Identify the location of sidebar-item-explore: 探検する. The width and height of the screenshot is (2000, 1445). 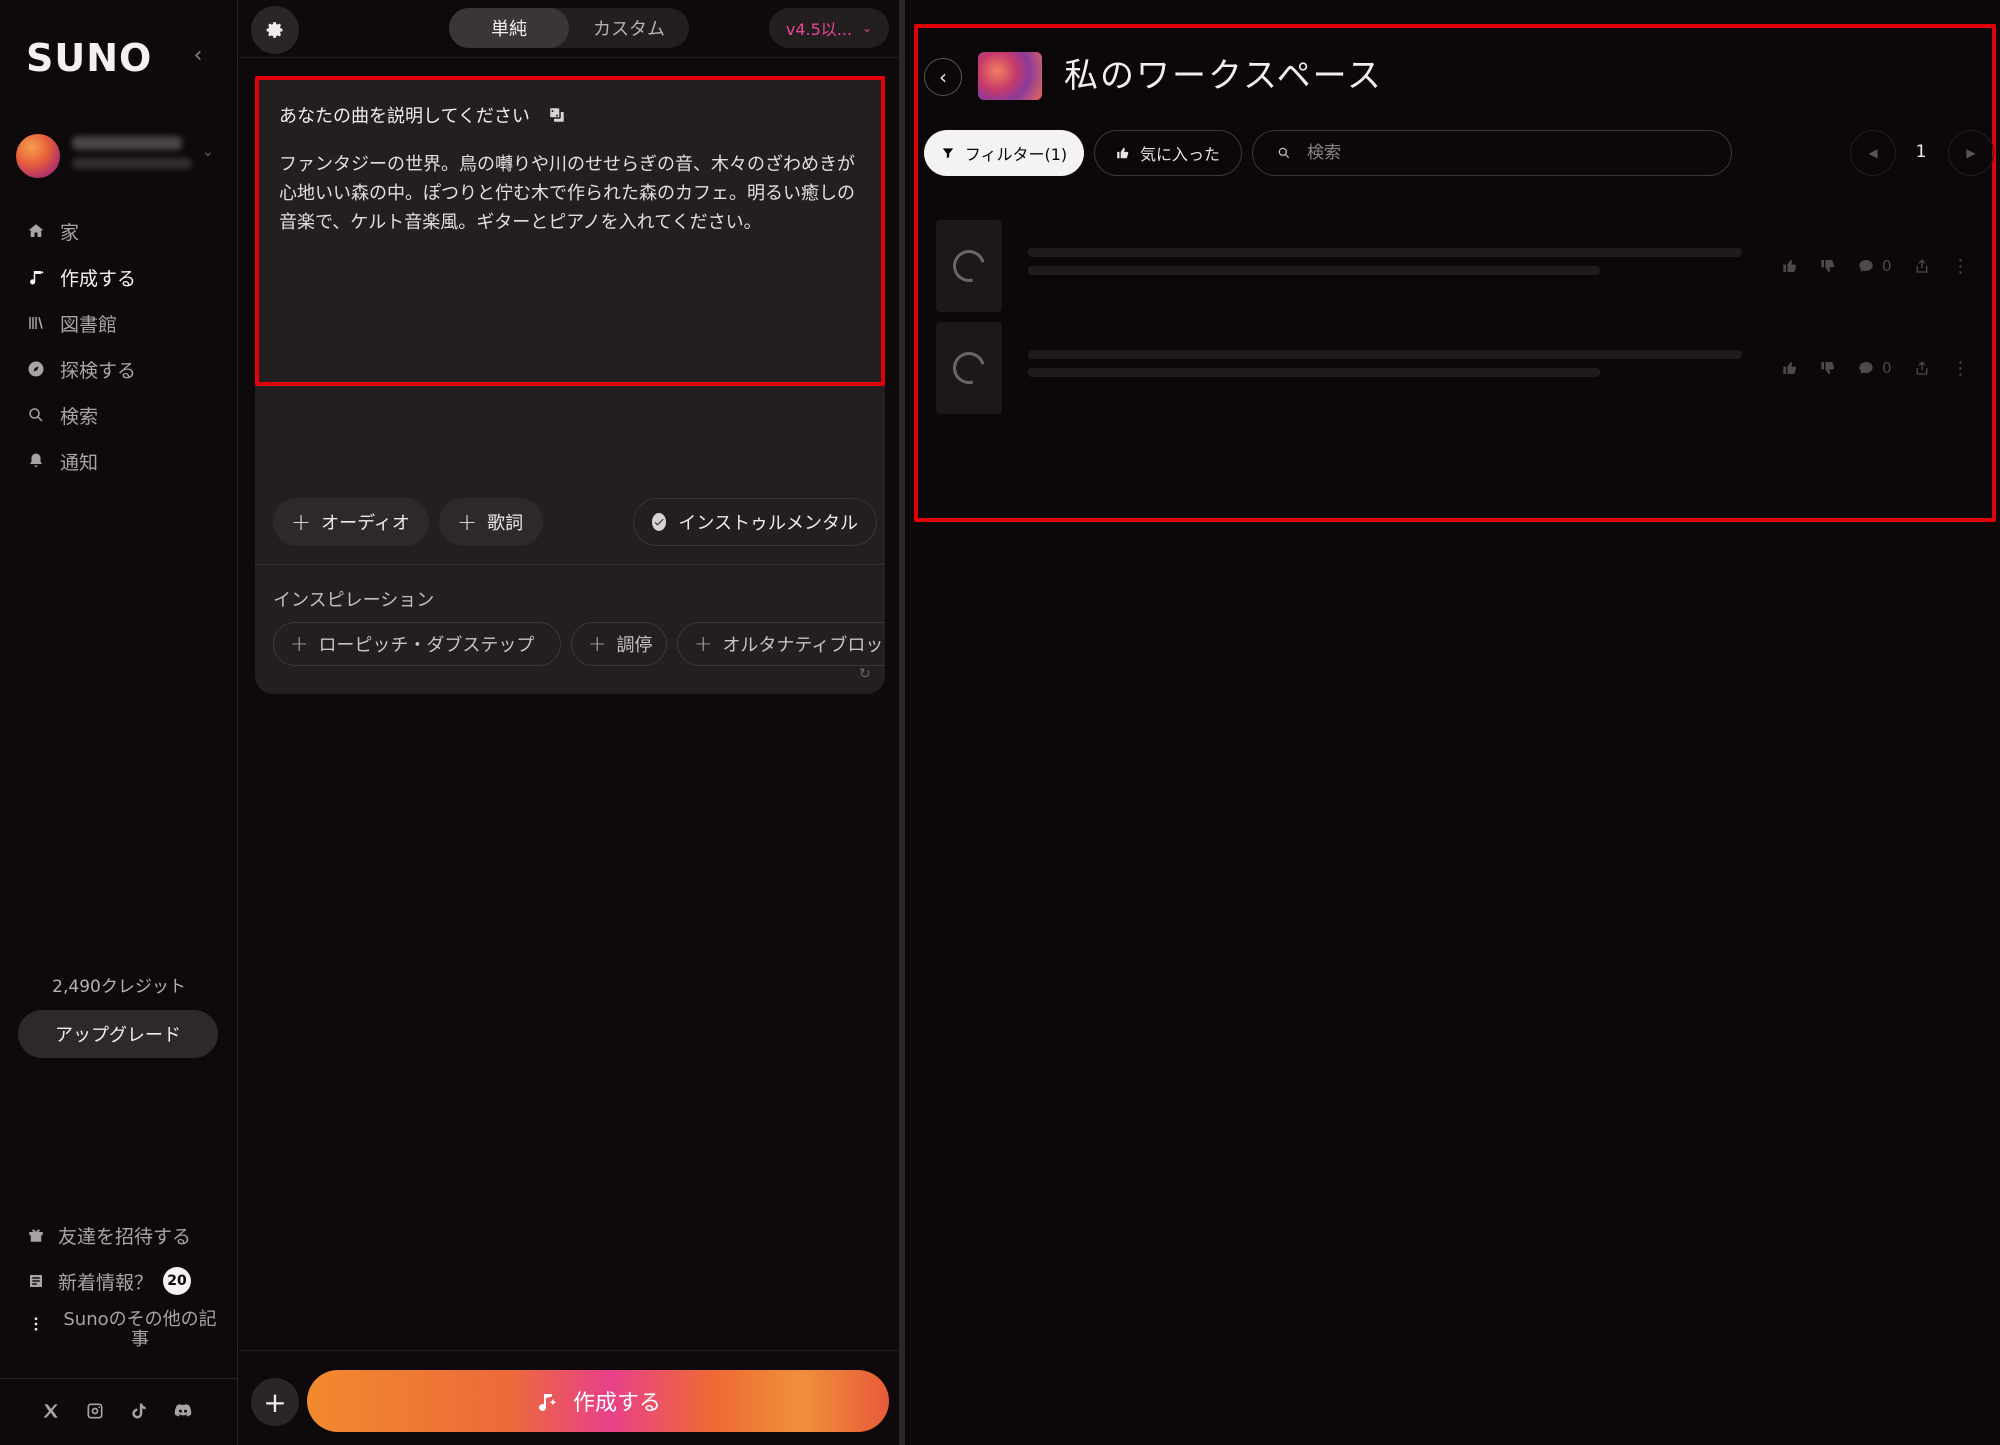
(126, 369).